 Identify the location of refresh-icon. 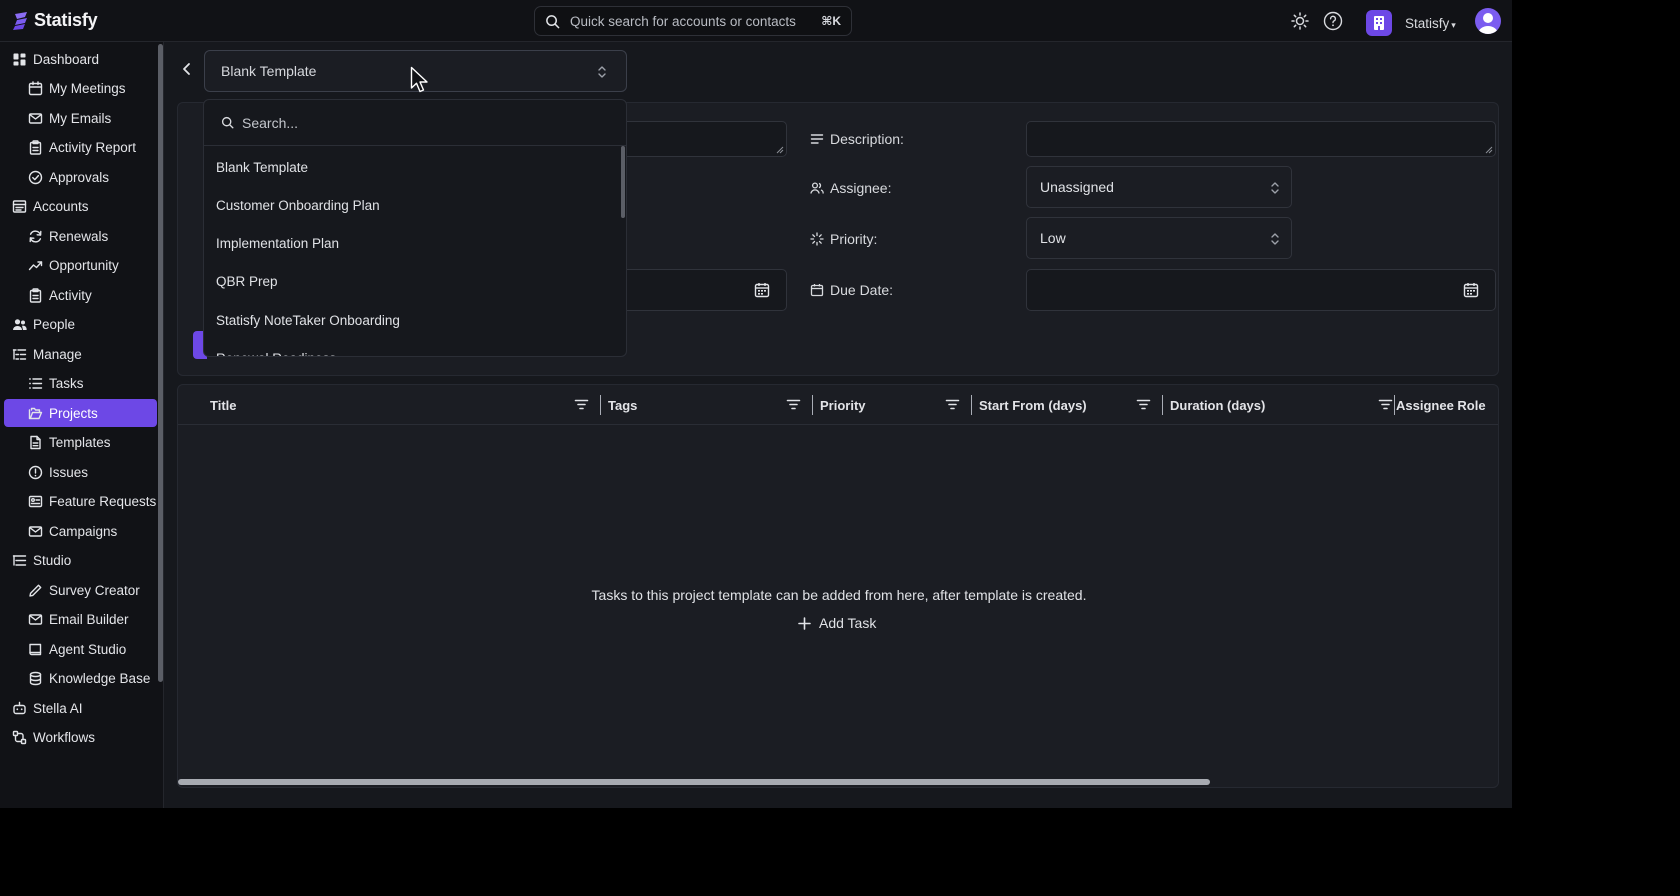
(35, 236).